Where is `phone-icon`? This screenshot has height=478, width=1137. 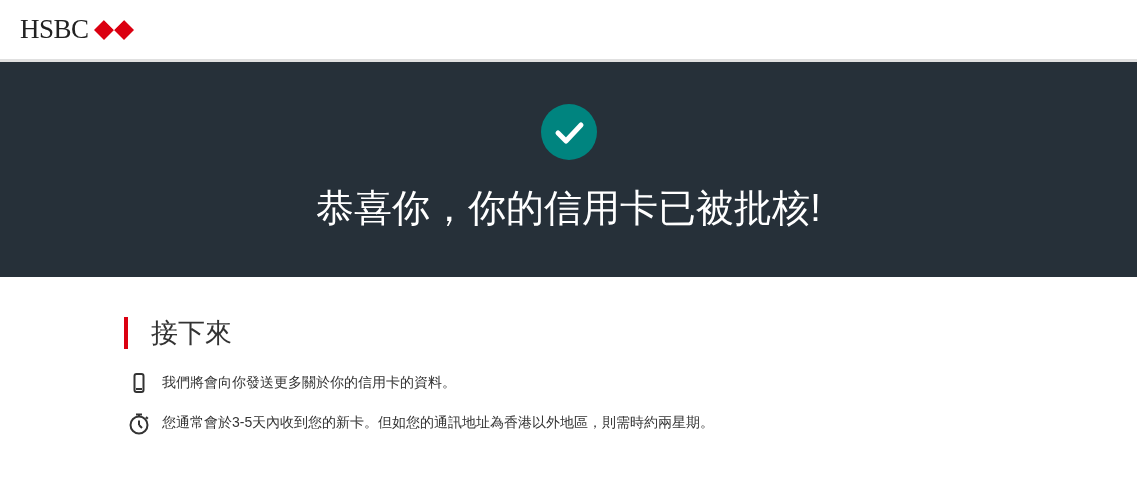
phone-icon is located at coordinates (139, 383).